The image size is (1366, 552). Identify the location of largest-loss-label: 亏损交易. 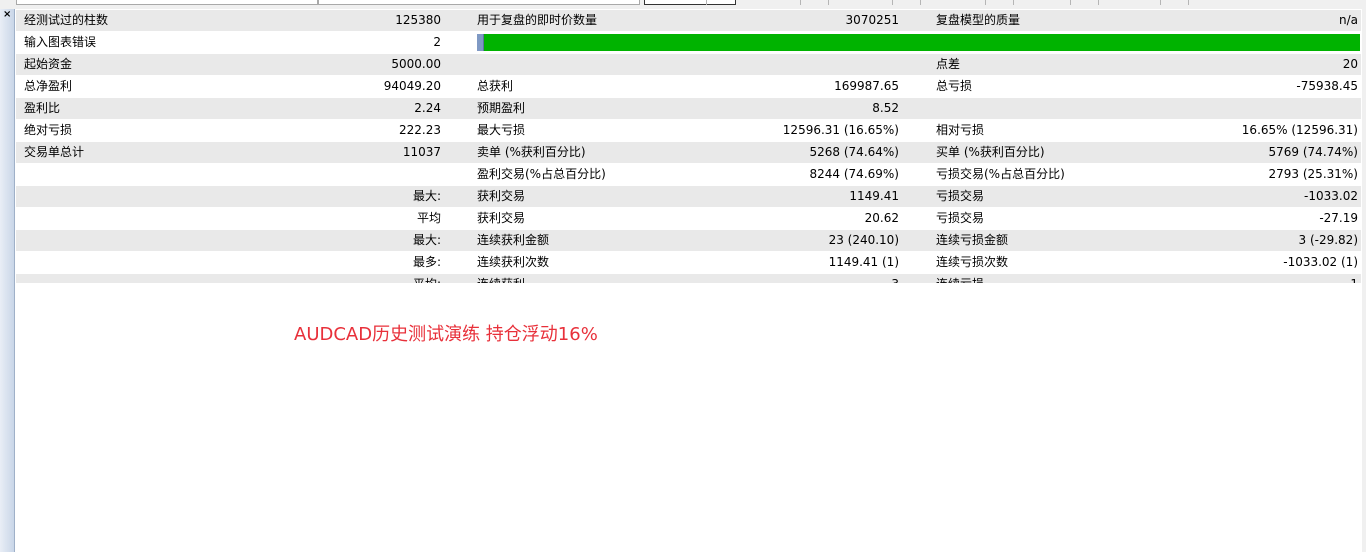
(960, 196).